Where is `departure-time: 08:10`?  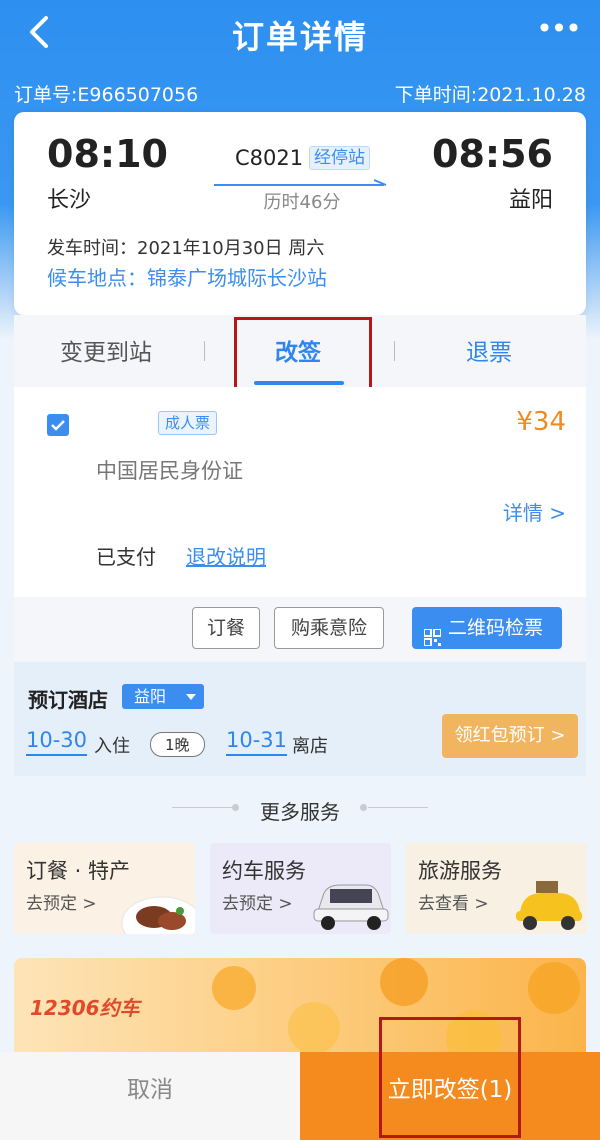 departure-time: 08:10 is located at coordinates (107, 154).